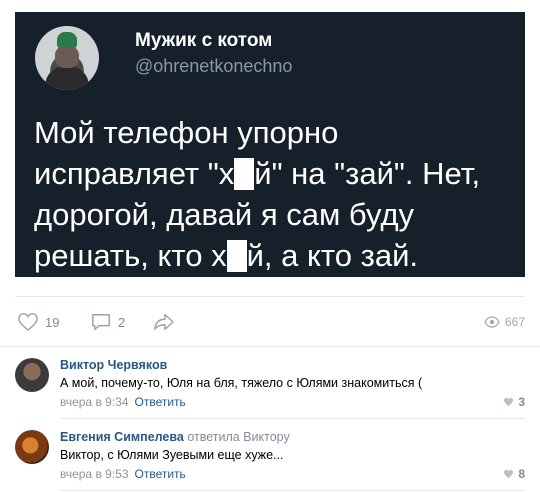 Image resolution: width=540 pixels, height=492 pixels. What do you see at coordinates (94, 474) in the screenshot?
I see `comment-time: вчера в 9:53` at bounding box center [94, 474].